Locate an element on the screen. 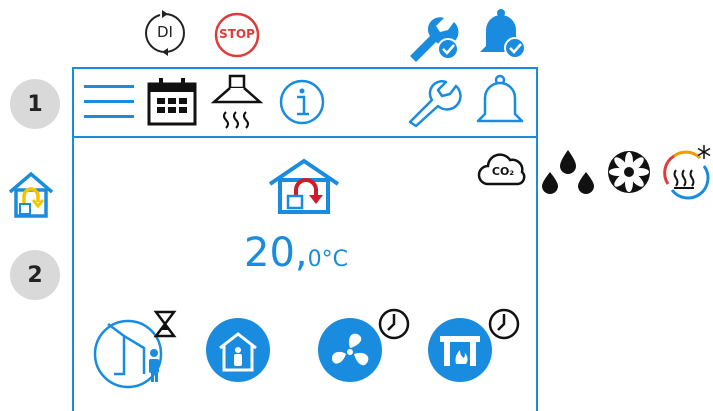  co2-indicator: CO₂ is located at coordinates (502, 171).